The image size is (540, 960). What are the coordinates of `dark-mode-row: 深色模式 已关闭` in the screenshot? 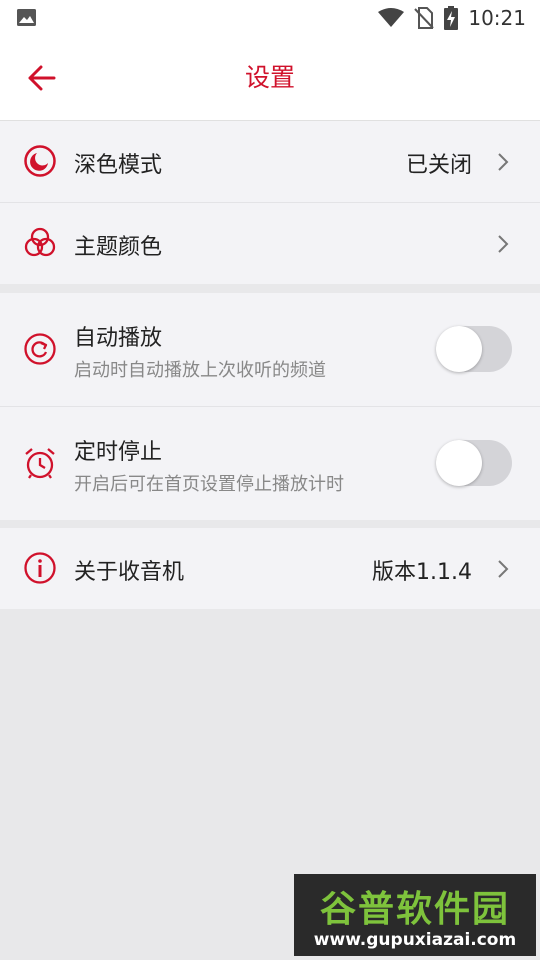 It's located at (270, 162).